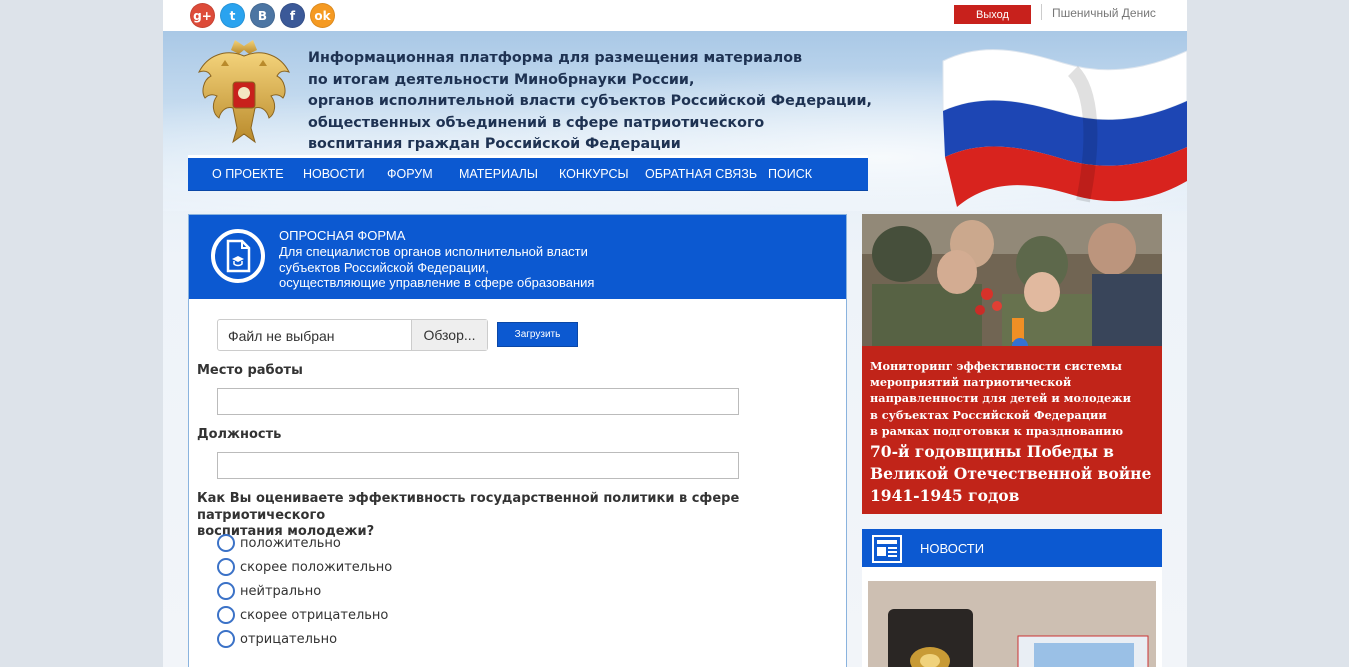 The image size is (1349, 667). I want to click on radio-label: положительно, so click(290, 543).